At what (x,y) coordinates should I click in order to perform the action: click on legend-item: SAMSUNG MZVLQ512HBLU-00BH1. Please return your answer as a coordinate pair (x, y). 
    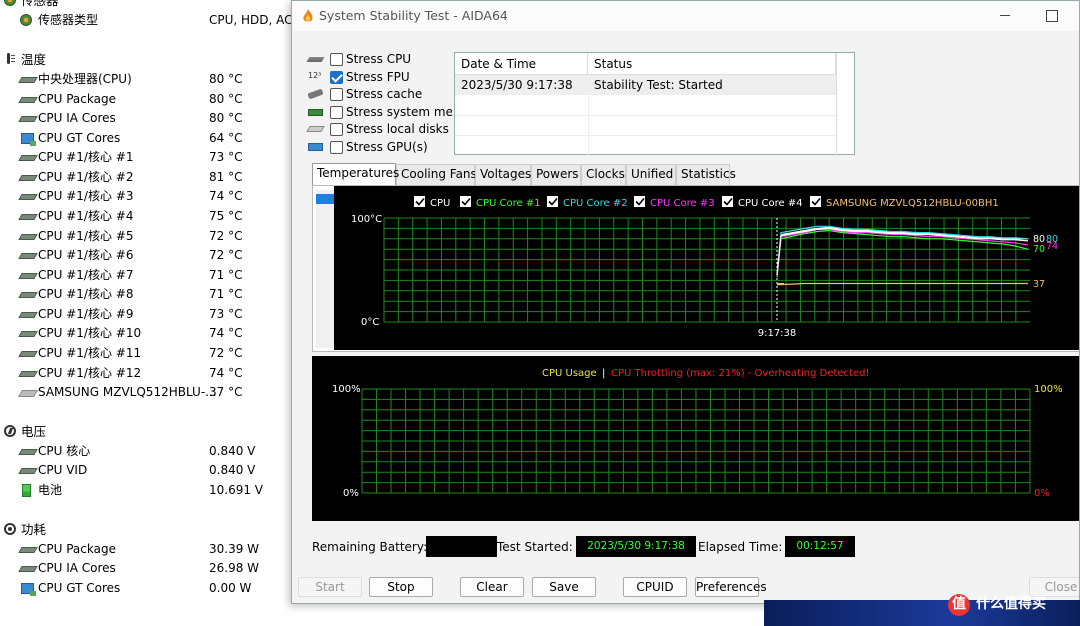
    Looking at the image, I should click on (904, 202).